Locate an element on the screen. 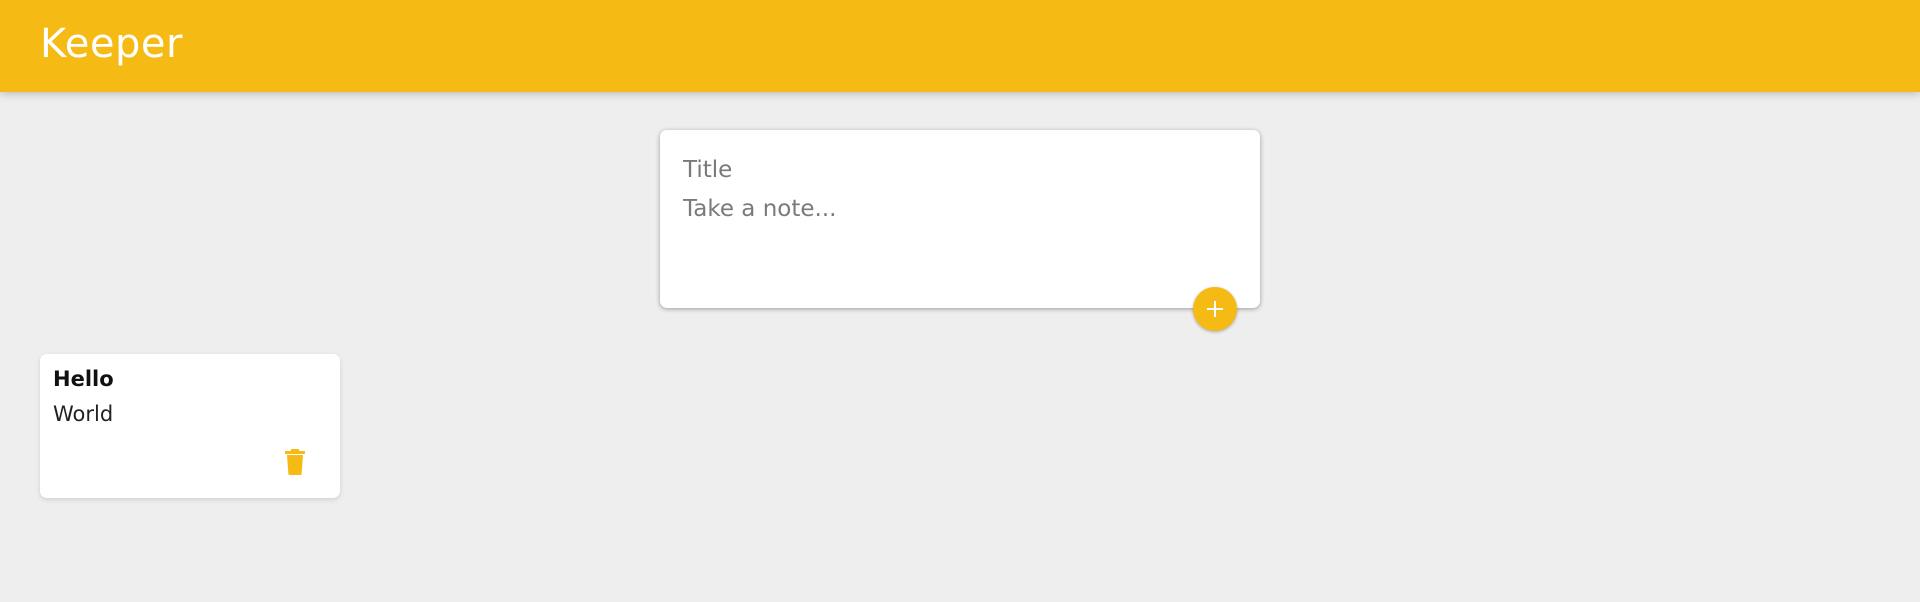  create-note-form is located at coordinates (960, 219).